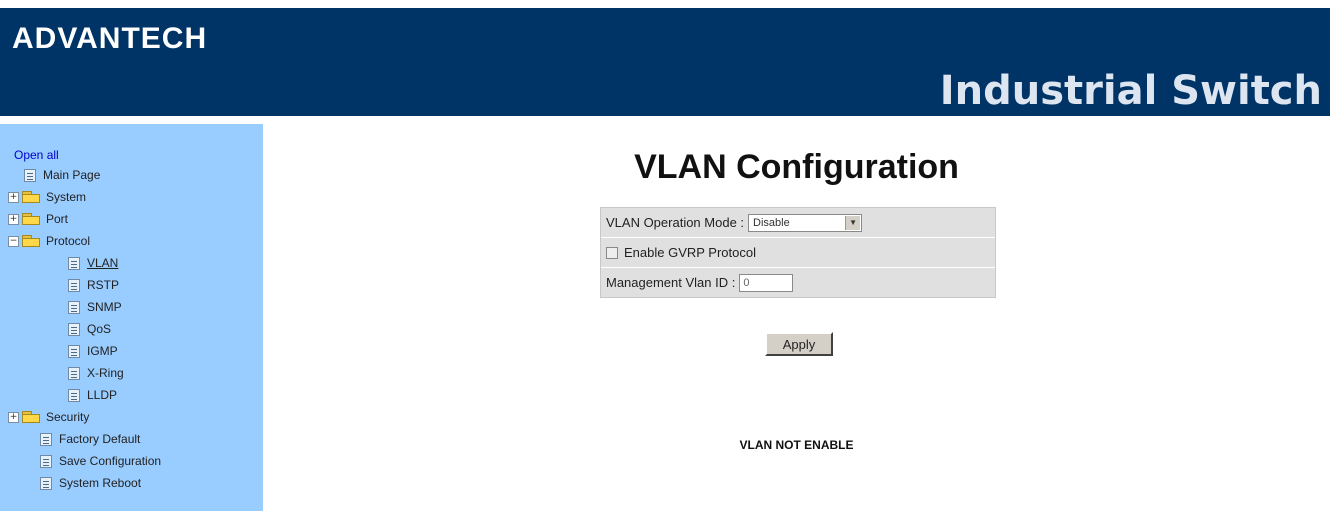  I want to click on sidebar-item-system: + System, so click(47, 197).